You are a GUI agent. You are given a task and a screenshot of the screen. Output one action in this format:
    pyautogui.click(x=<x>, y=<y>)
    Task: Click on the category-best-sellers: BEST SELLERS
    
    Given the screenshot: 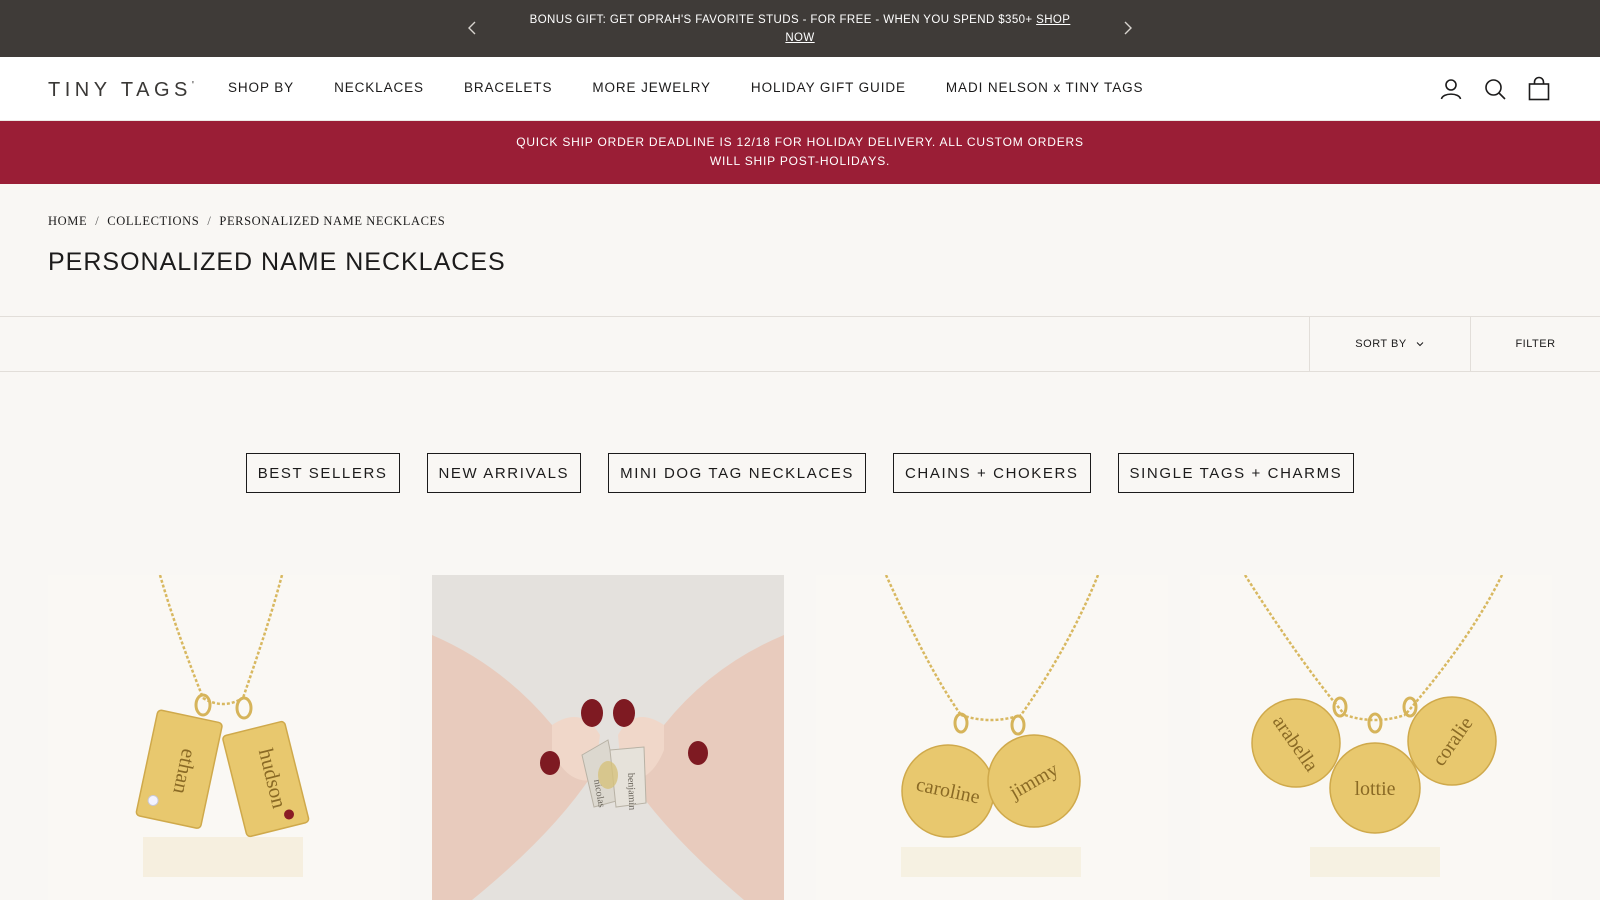 What is the action you would take?
    pyautogui.click(x=322, y=473)
    